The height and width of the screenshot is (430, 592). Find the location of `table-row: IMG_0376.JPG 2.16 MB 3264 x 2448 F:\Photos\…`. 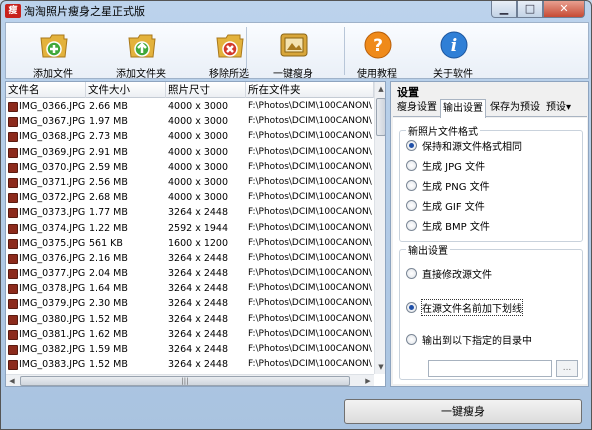

table-row: IMG_0376.JPG 2.16 MB 3264 x 2448 F:\Photos\… is located at coordinates (190, 258).